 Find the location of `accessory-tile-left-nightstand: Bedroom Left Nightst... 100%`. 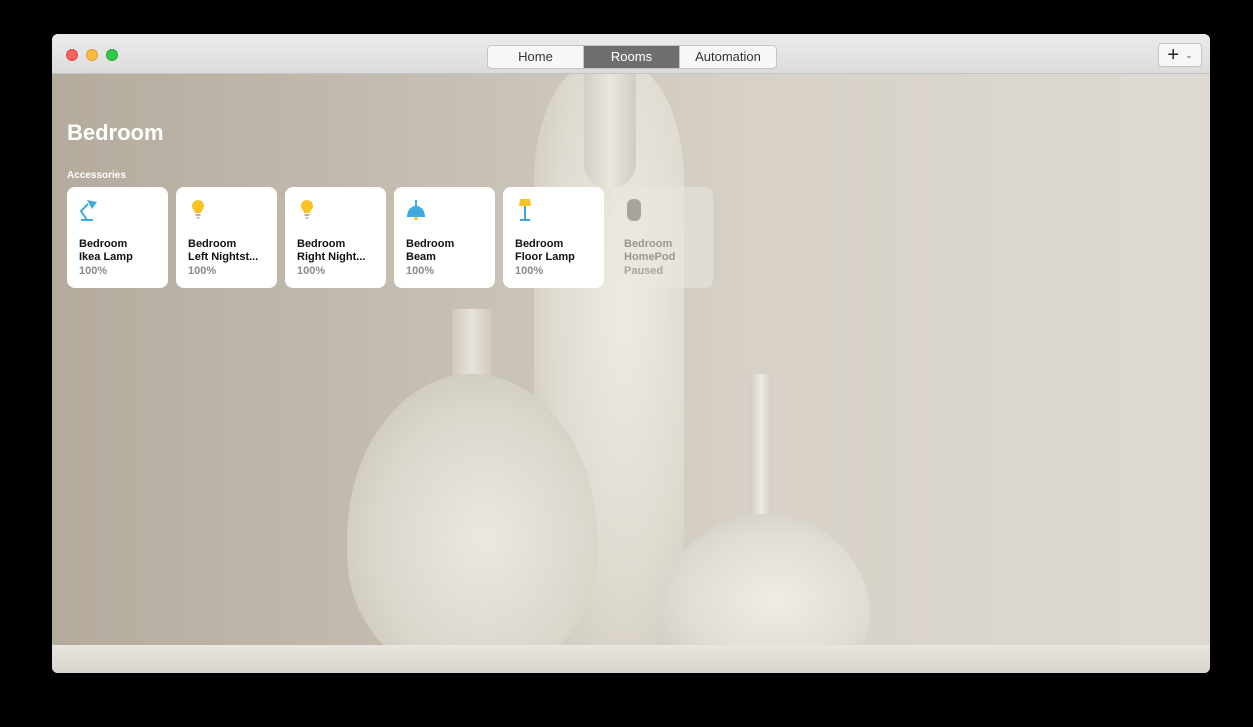

accessory-tile-left-nightstand: Bedroom Left Nightst... 100% is located at coordinates (226, 237).